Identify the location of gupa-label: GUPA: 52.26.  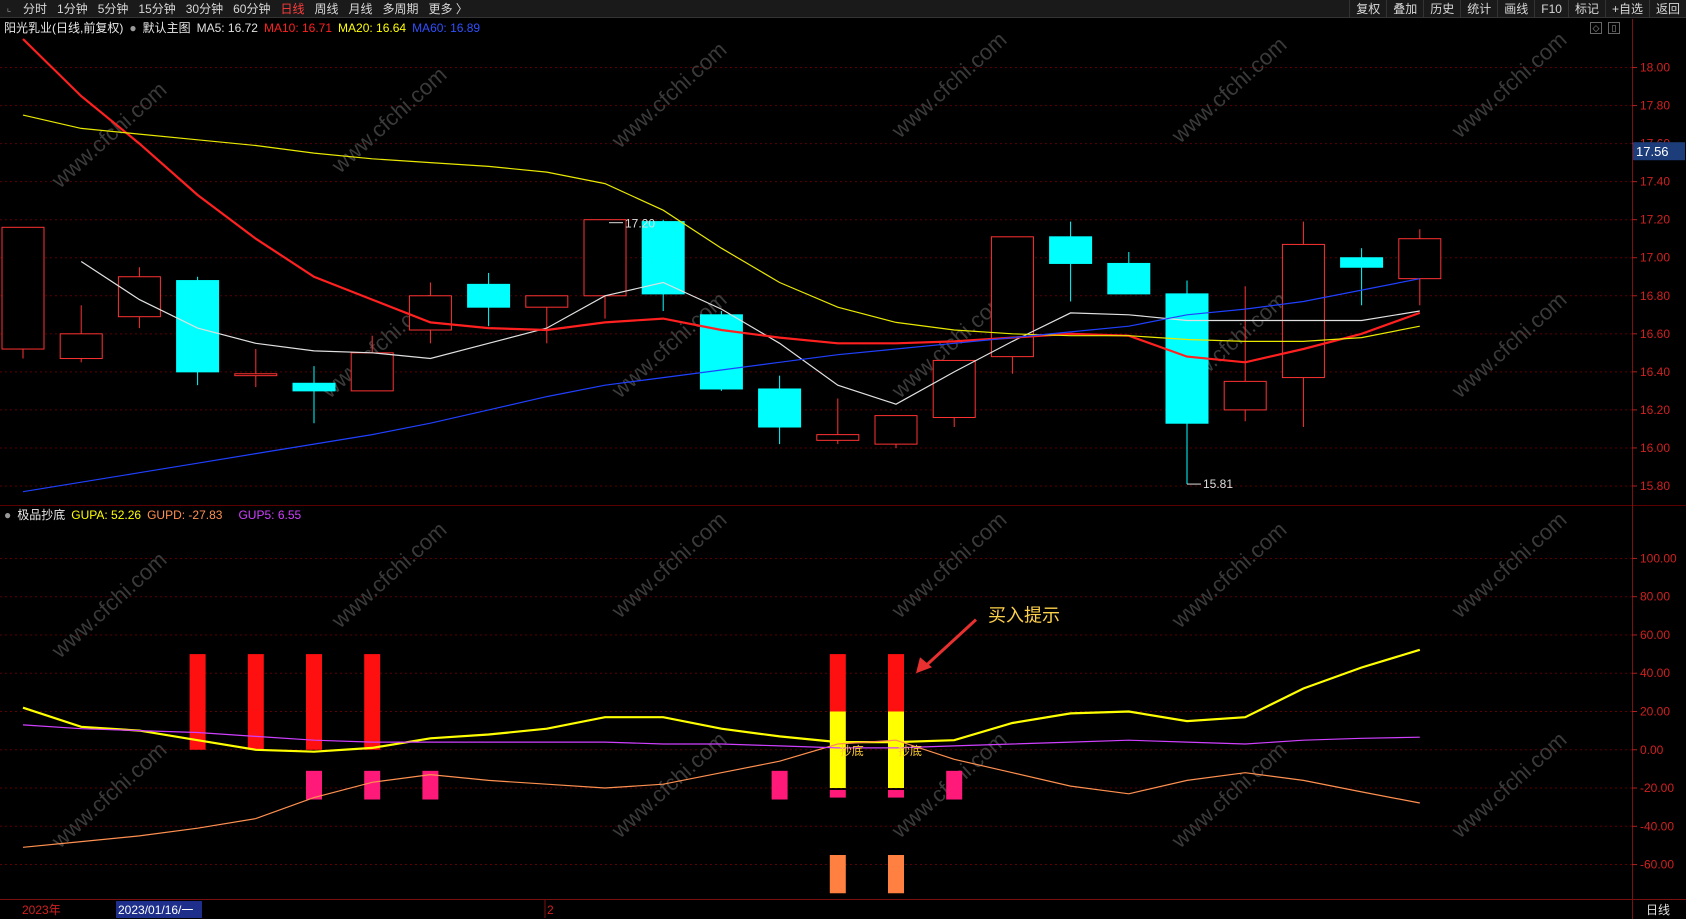
(106, 515).